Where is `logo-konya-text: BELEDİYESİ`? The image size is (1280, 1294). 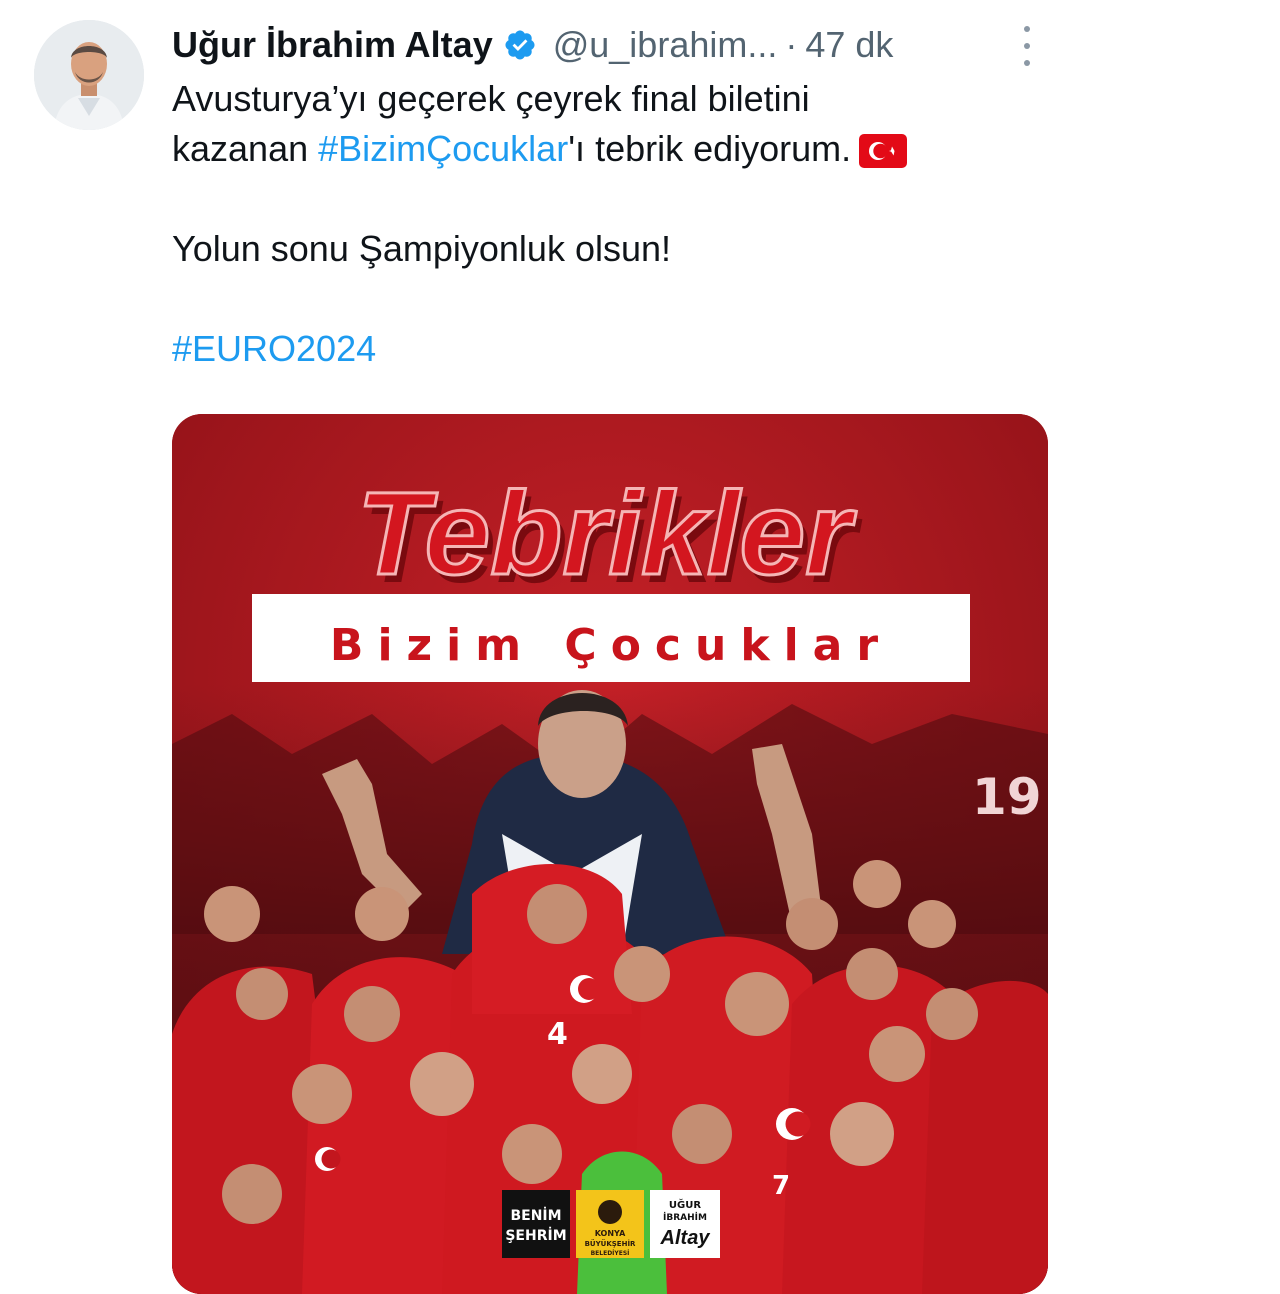 logo-konya-text: BELEDİYESİ is located at coordinates (610, 1253).